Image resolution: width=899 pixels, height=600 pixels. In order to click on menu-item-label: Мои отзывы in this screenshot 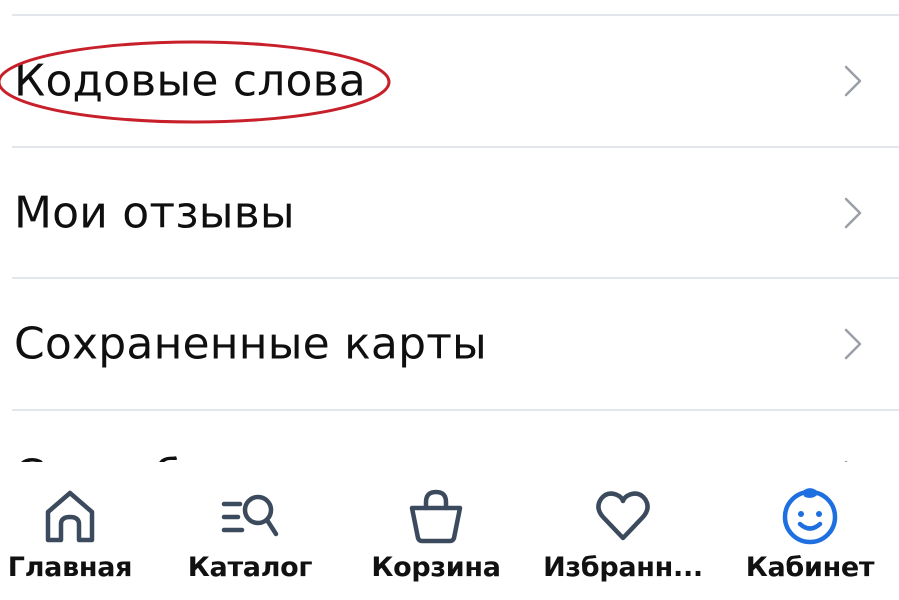, I will do `click(154, 213)`.